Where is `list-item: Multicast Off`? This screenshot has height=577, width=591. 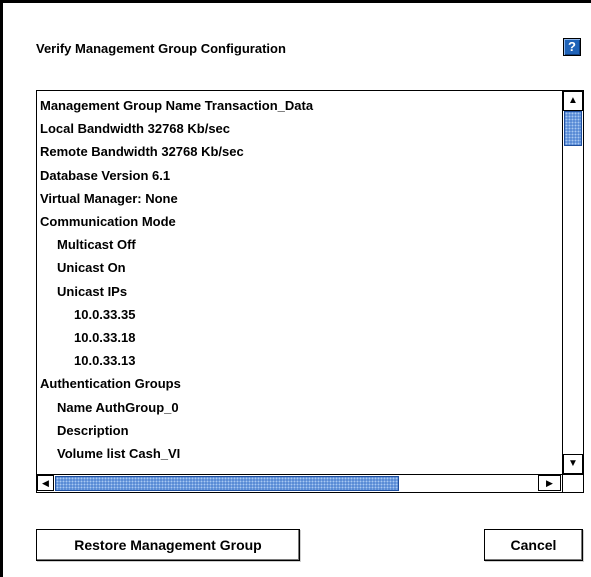
list-item: Multicast Off is located at coordinates (96, 244).